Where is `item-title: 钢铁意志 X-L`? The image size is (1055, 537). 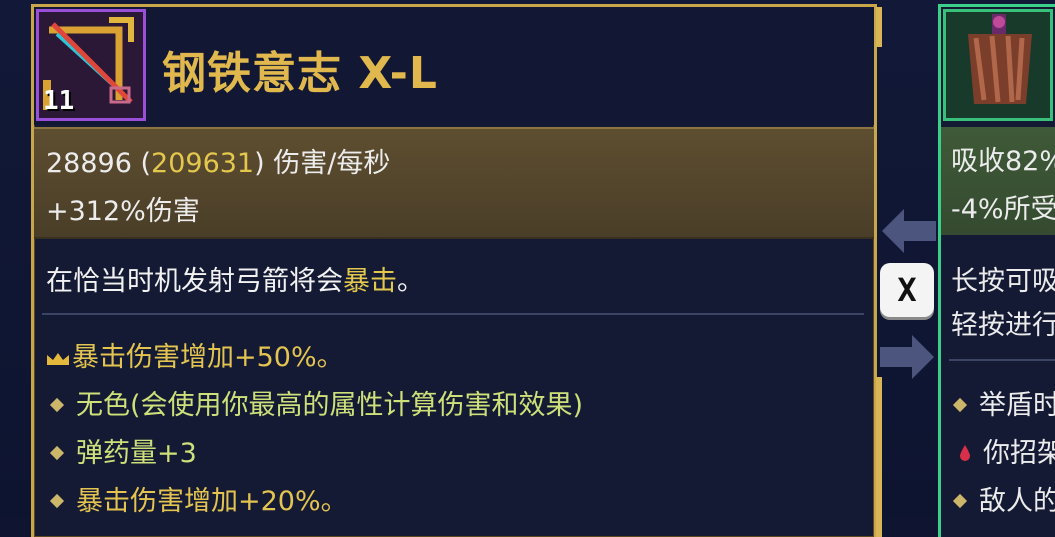
item-title: 钢铁意志 X-L is located at coordinates (300, 73).